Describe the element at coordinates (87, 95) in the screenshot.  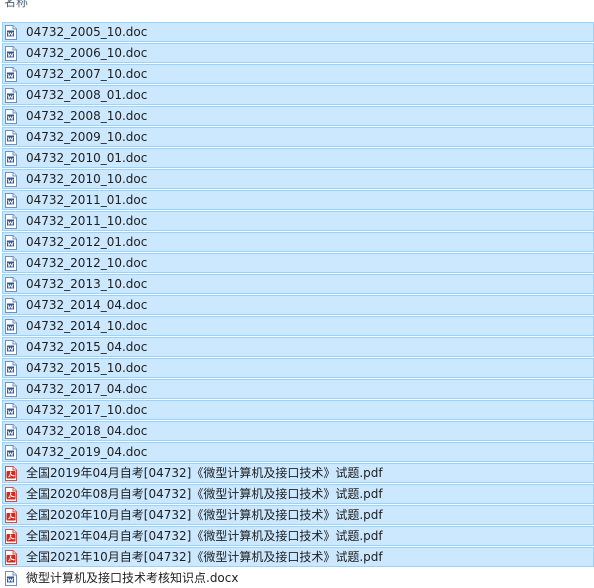
I see `file-name: 04732_2008_01.doc` at that location.